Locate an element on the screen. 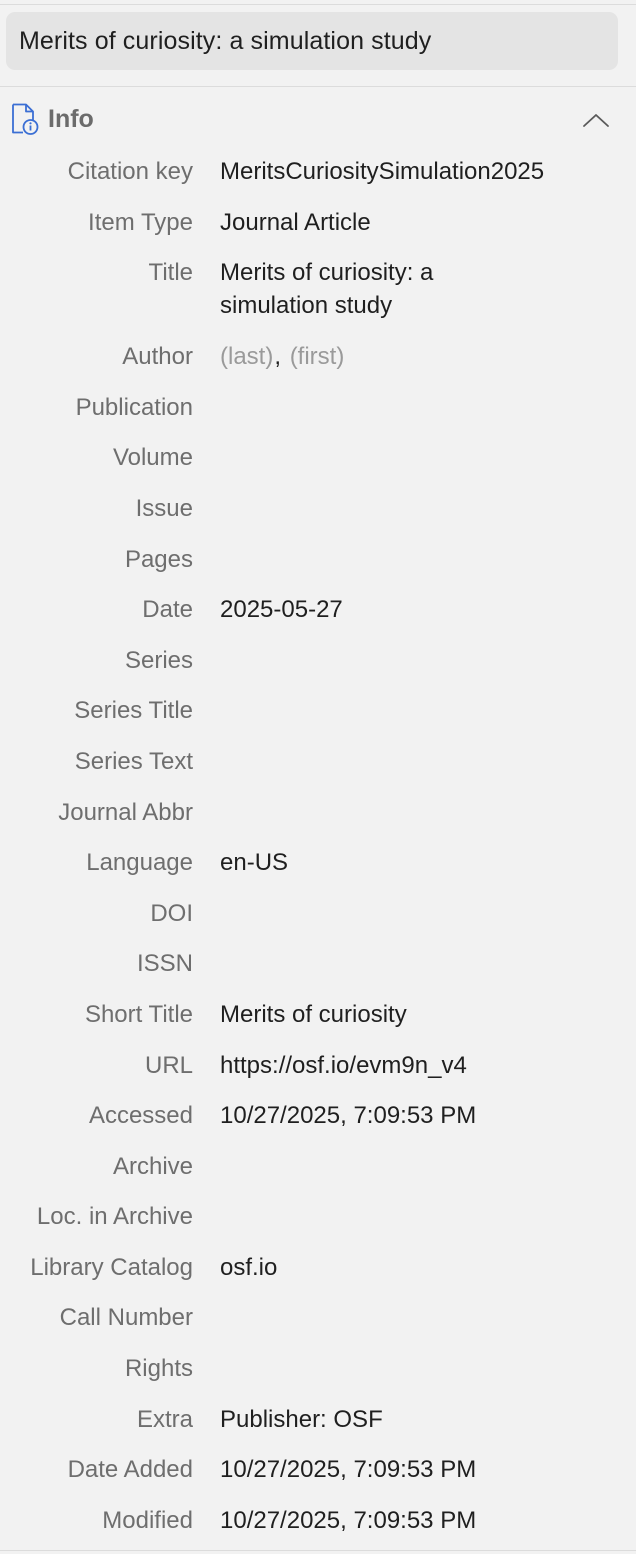 Image resolution: width=636 pixels, height=1554 pixels. volume-value is located at coordinates (406, 457).